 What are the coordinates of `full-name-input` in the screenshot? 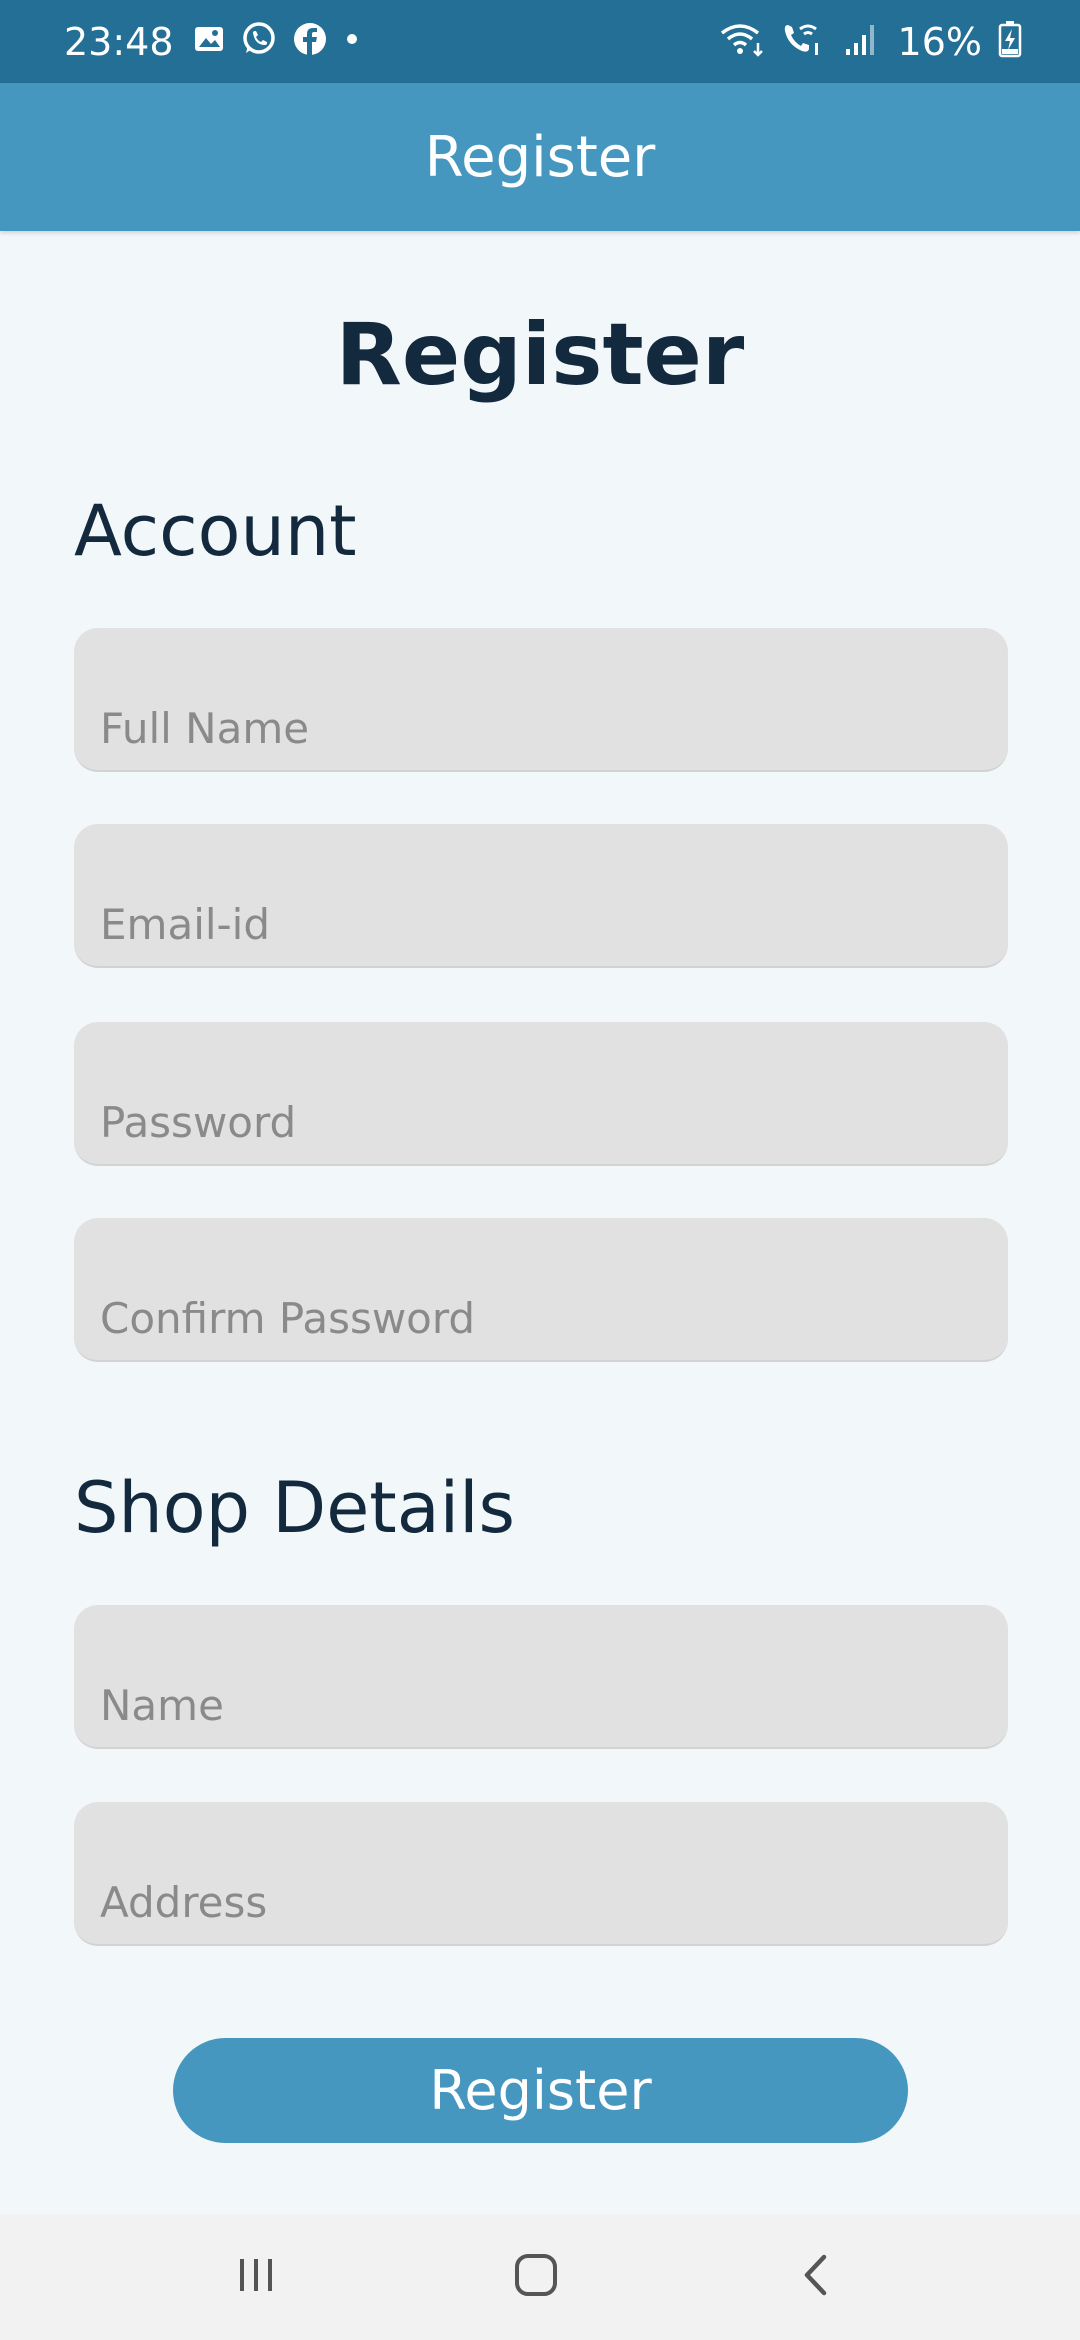 It's located at (541, 699).